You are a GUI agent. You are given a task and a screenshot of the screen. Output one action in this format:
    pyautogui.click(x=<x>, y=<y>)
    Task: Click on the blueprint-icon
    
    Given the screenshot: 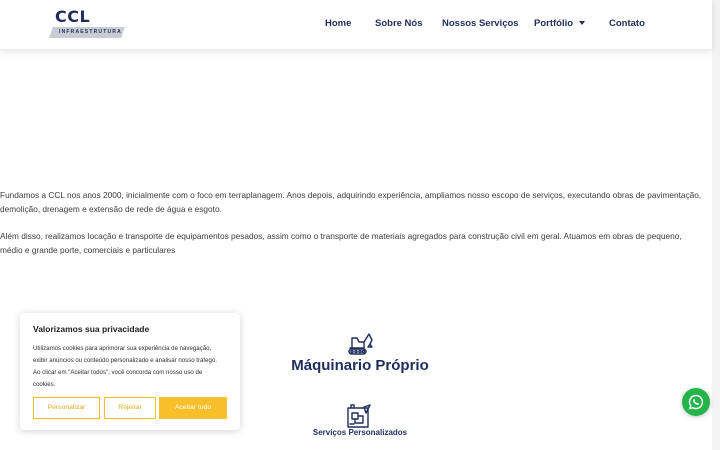 What is the action you would take?
    pyautogui.click(x=359, y=416)
    